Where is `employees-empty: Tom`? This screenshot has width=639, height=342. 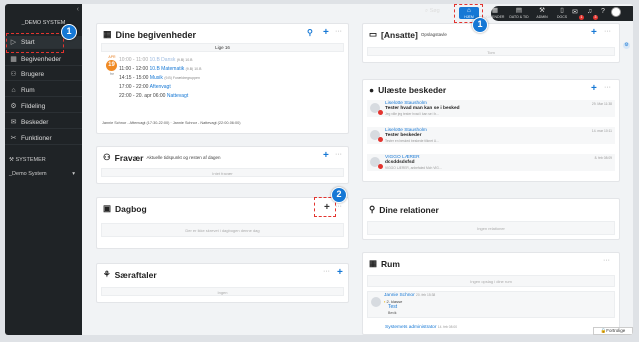
employees-empty: Tom is located at coordinates (491, 52).